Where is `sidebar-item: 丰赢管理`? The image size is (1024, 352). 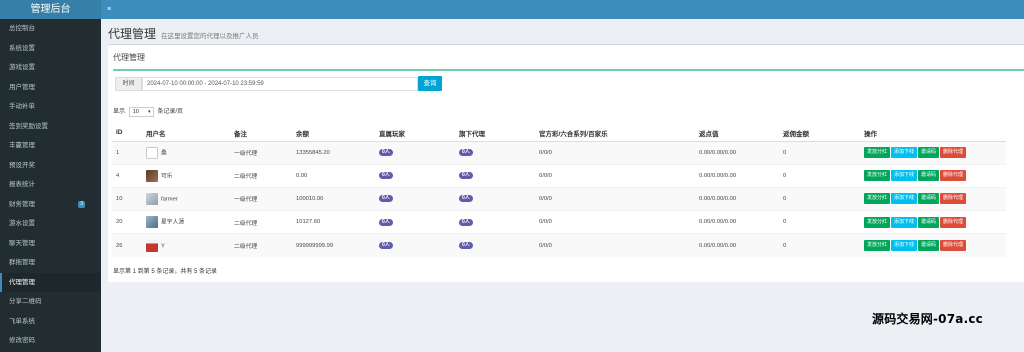
sidebar-item: 丰赢管理 is located at coordinates (50, 146).